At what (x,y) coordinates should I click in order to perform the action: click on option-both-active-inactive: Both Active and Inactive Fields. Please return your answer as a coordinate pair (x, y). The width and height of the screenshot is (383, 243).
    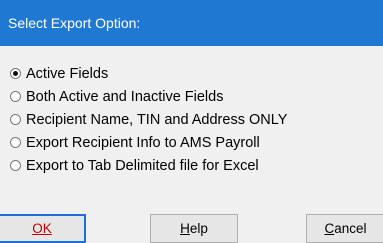
    Looking at the image, I should click on (191, 96).